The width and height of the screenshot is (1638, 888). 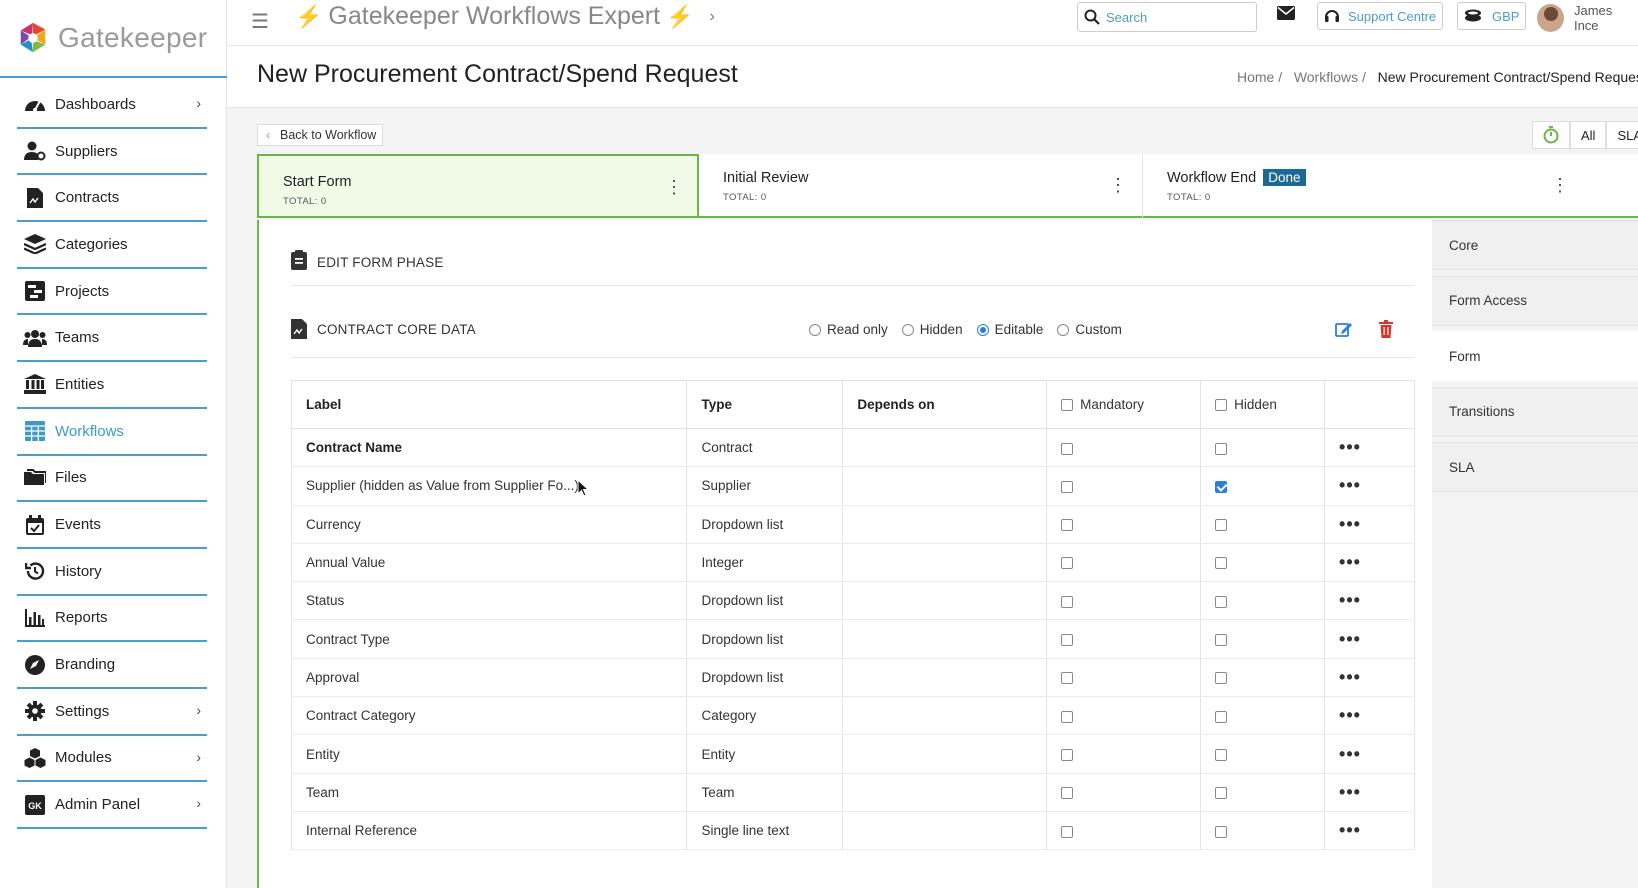 I want to click on trash-icon, so click(x=1386, y=329).